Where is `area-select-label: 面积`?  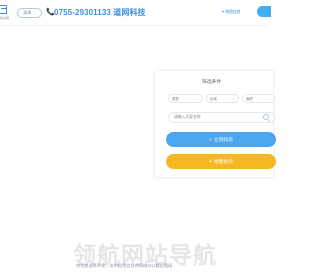
area-select-label: 面积 is located at coordinates (249, 99).